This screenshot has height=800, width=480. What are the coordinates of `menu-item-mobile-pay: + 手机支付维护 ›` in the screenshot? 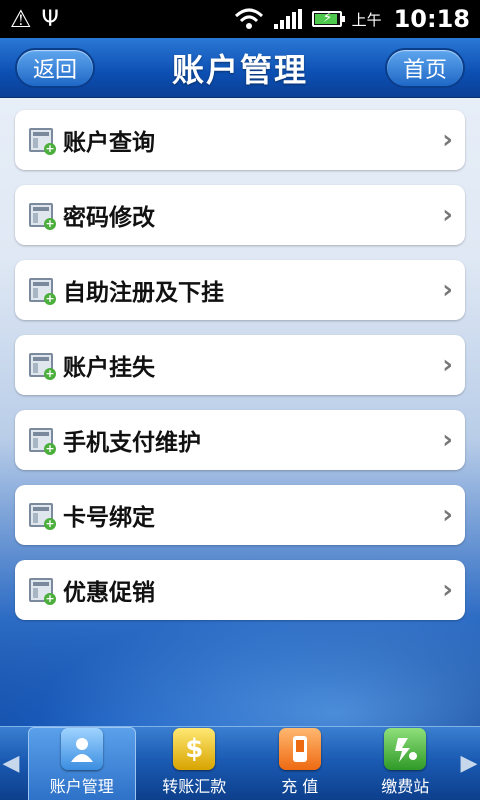 It's located at (240, 440).